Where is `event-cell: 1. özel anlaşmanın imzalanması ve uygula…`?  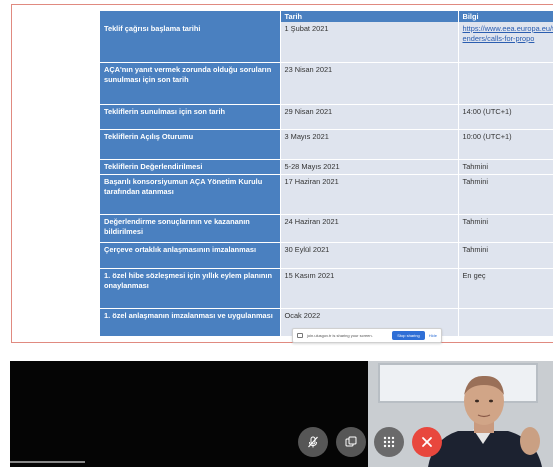 event-cell: 1. özel anlaşmanın imzalanması ve uygula… is located at coordinates (190, 322).